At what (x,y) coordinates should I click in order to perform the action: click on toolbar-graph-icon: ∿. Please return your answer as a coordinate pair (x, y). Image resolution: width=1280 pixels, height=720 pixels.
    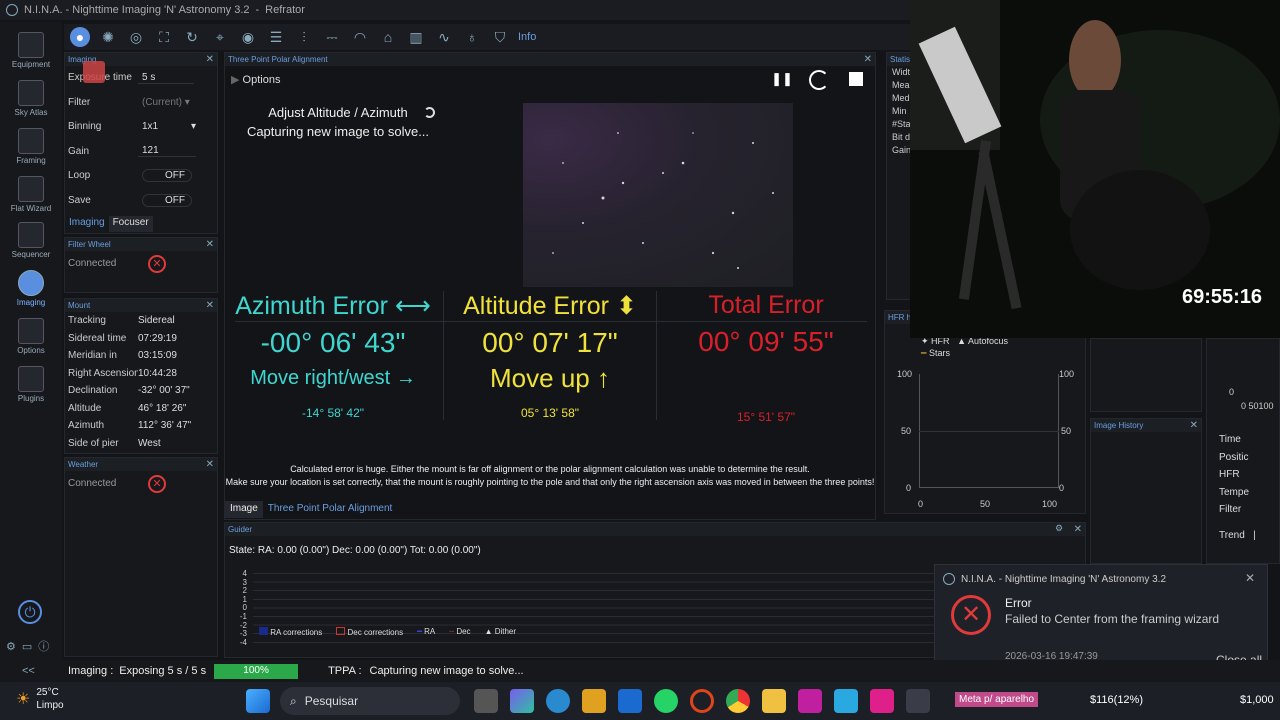
    Looking at the image, I should click on (444, 37).